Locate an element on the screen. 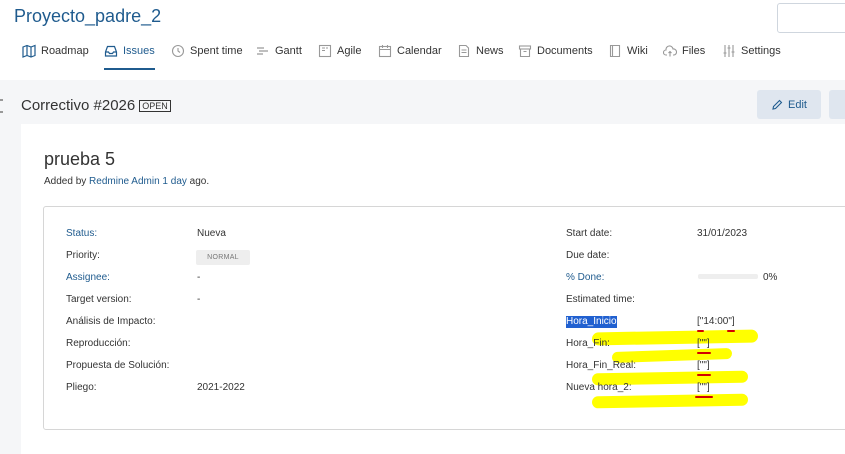  pencil-icon is located at coordinates (777, 104).